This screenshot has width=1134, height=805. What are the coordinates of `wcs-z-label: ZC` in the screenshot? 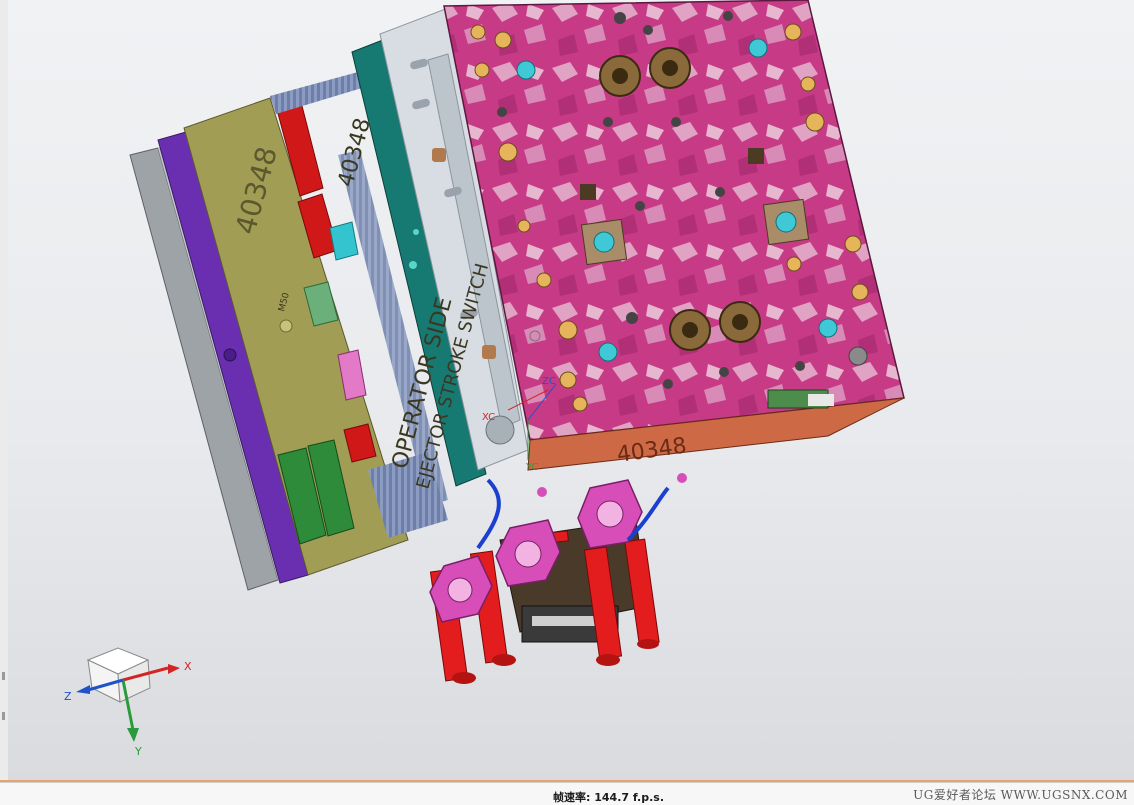 It's located at (549, 381).